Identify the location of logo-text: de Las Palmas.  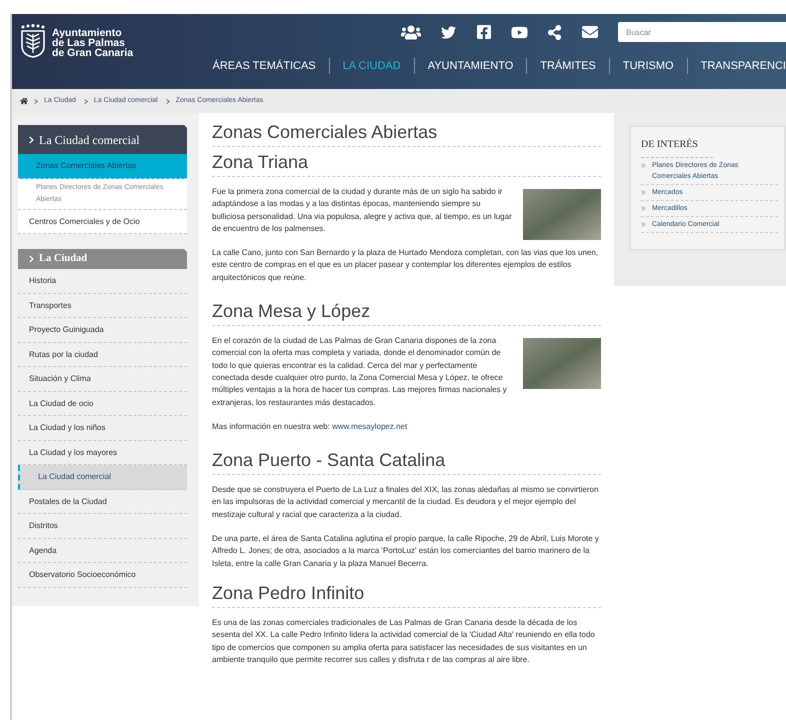
(88, 43).